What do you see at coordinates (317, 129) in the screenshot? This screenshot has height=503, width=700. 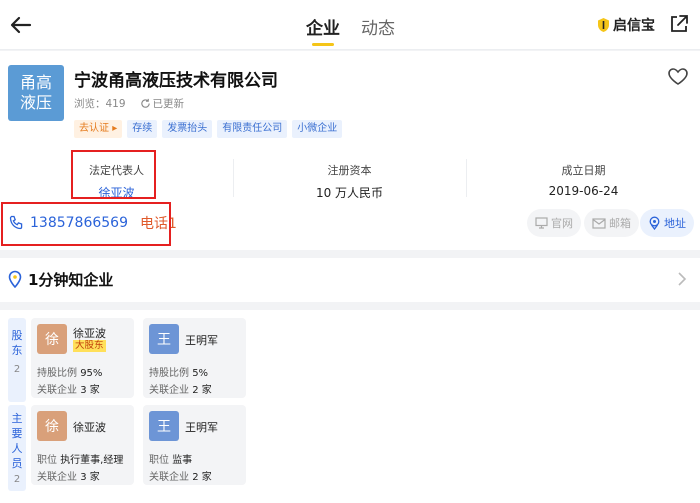 I see `size-tag: 小微企业` at bounding box center [317, 129].